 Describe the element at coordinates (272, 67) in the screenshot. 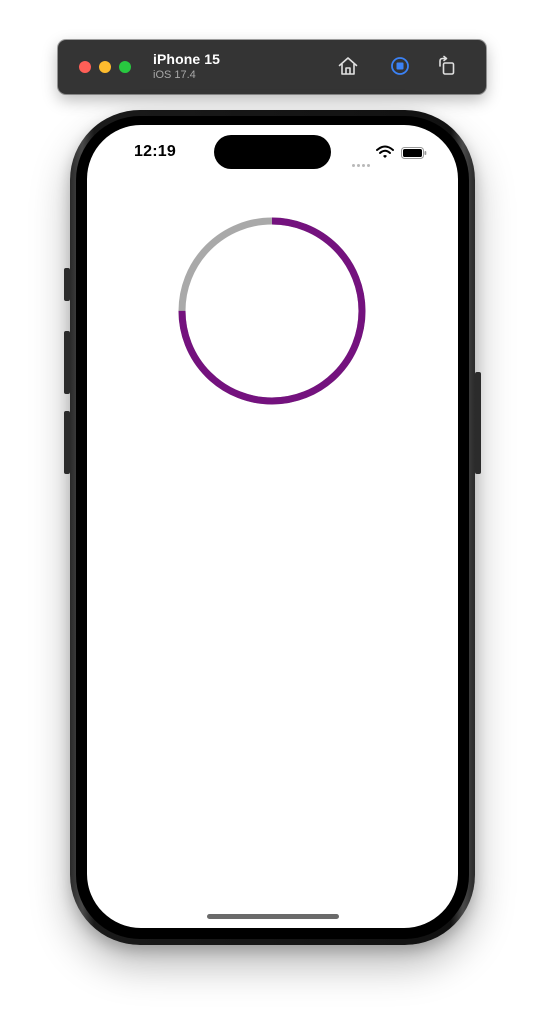

I see `simulator-toolbar: iPhone 15 iOS 17.4` at that location.